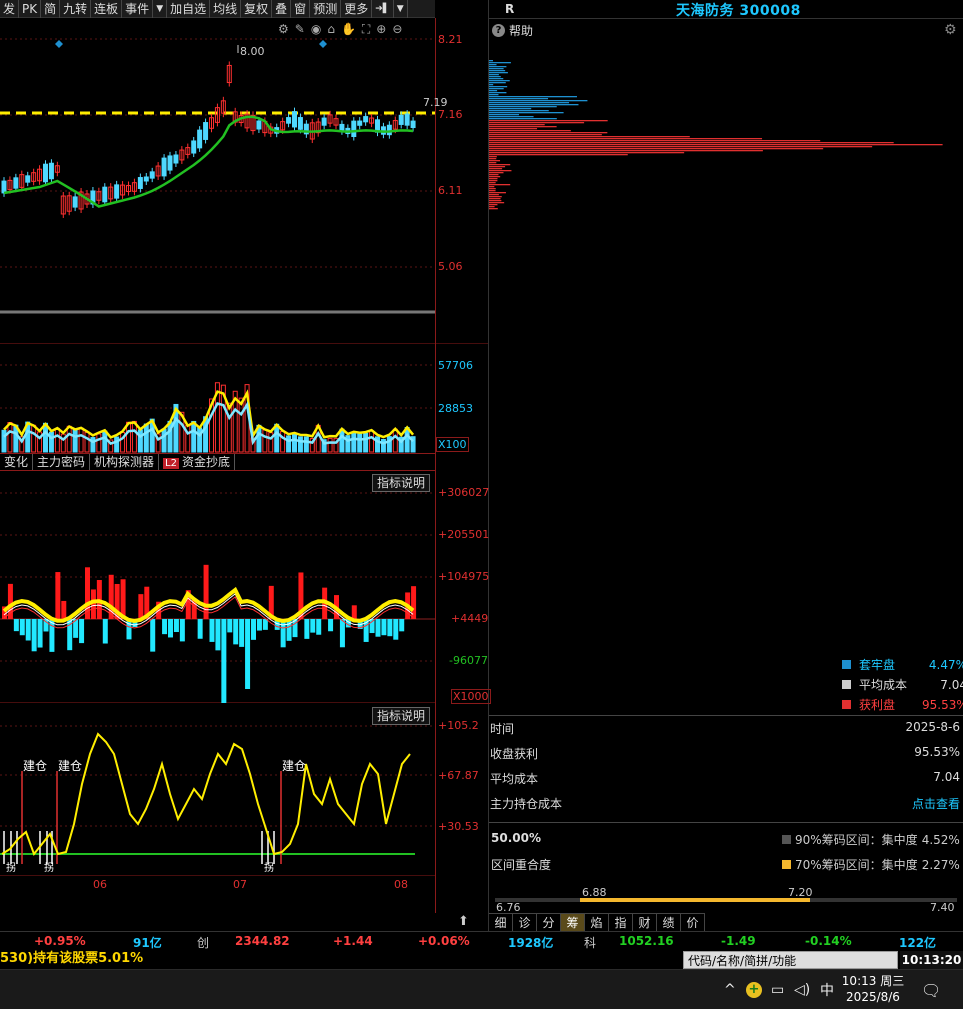  I want to click on tab-finance: 财, so click(645, 922).